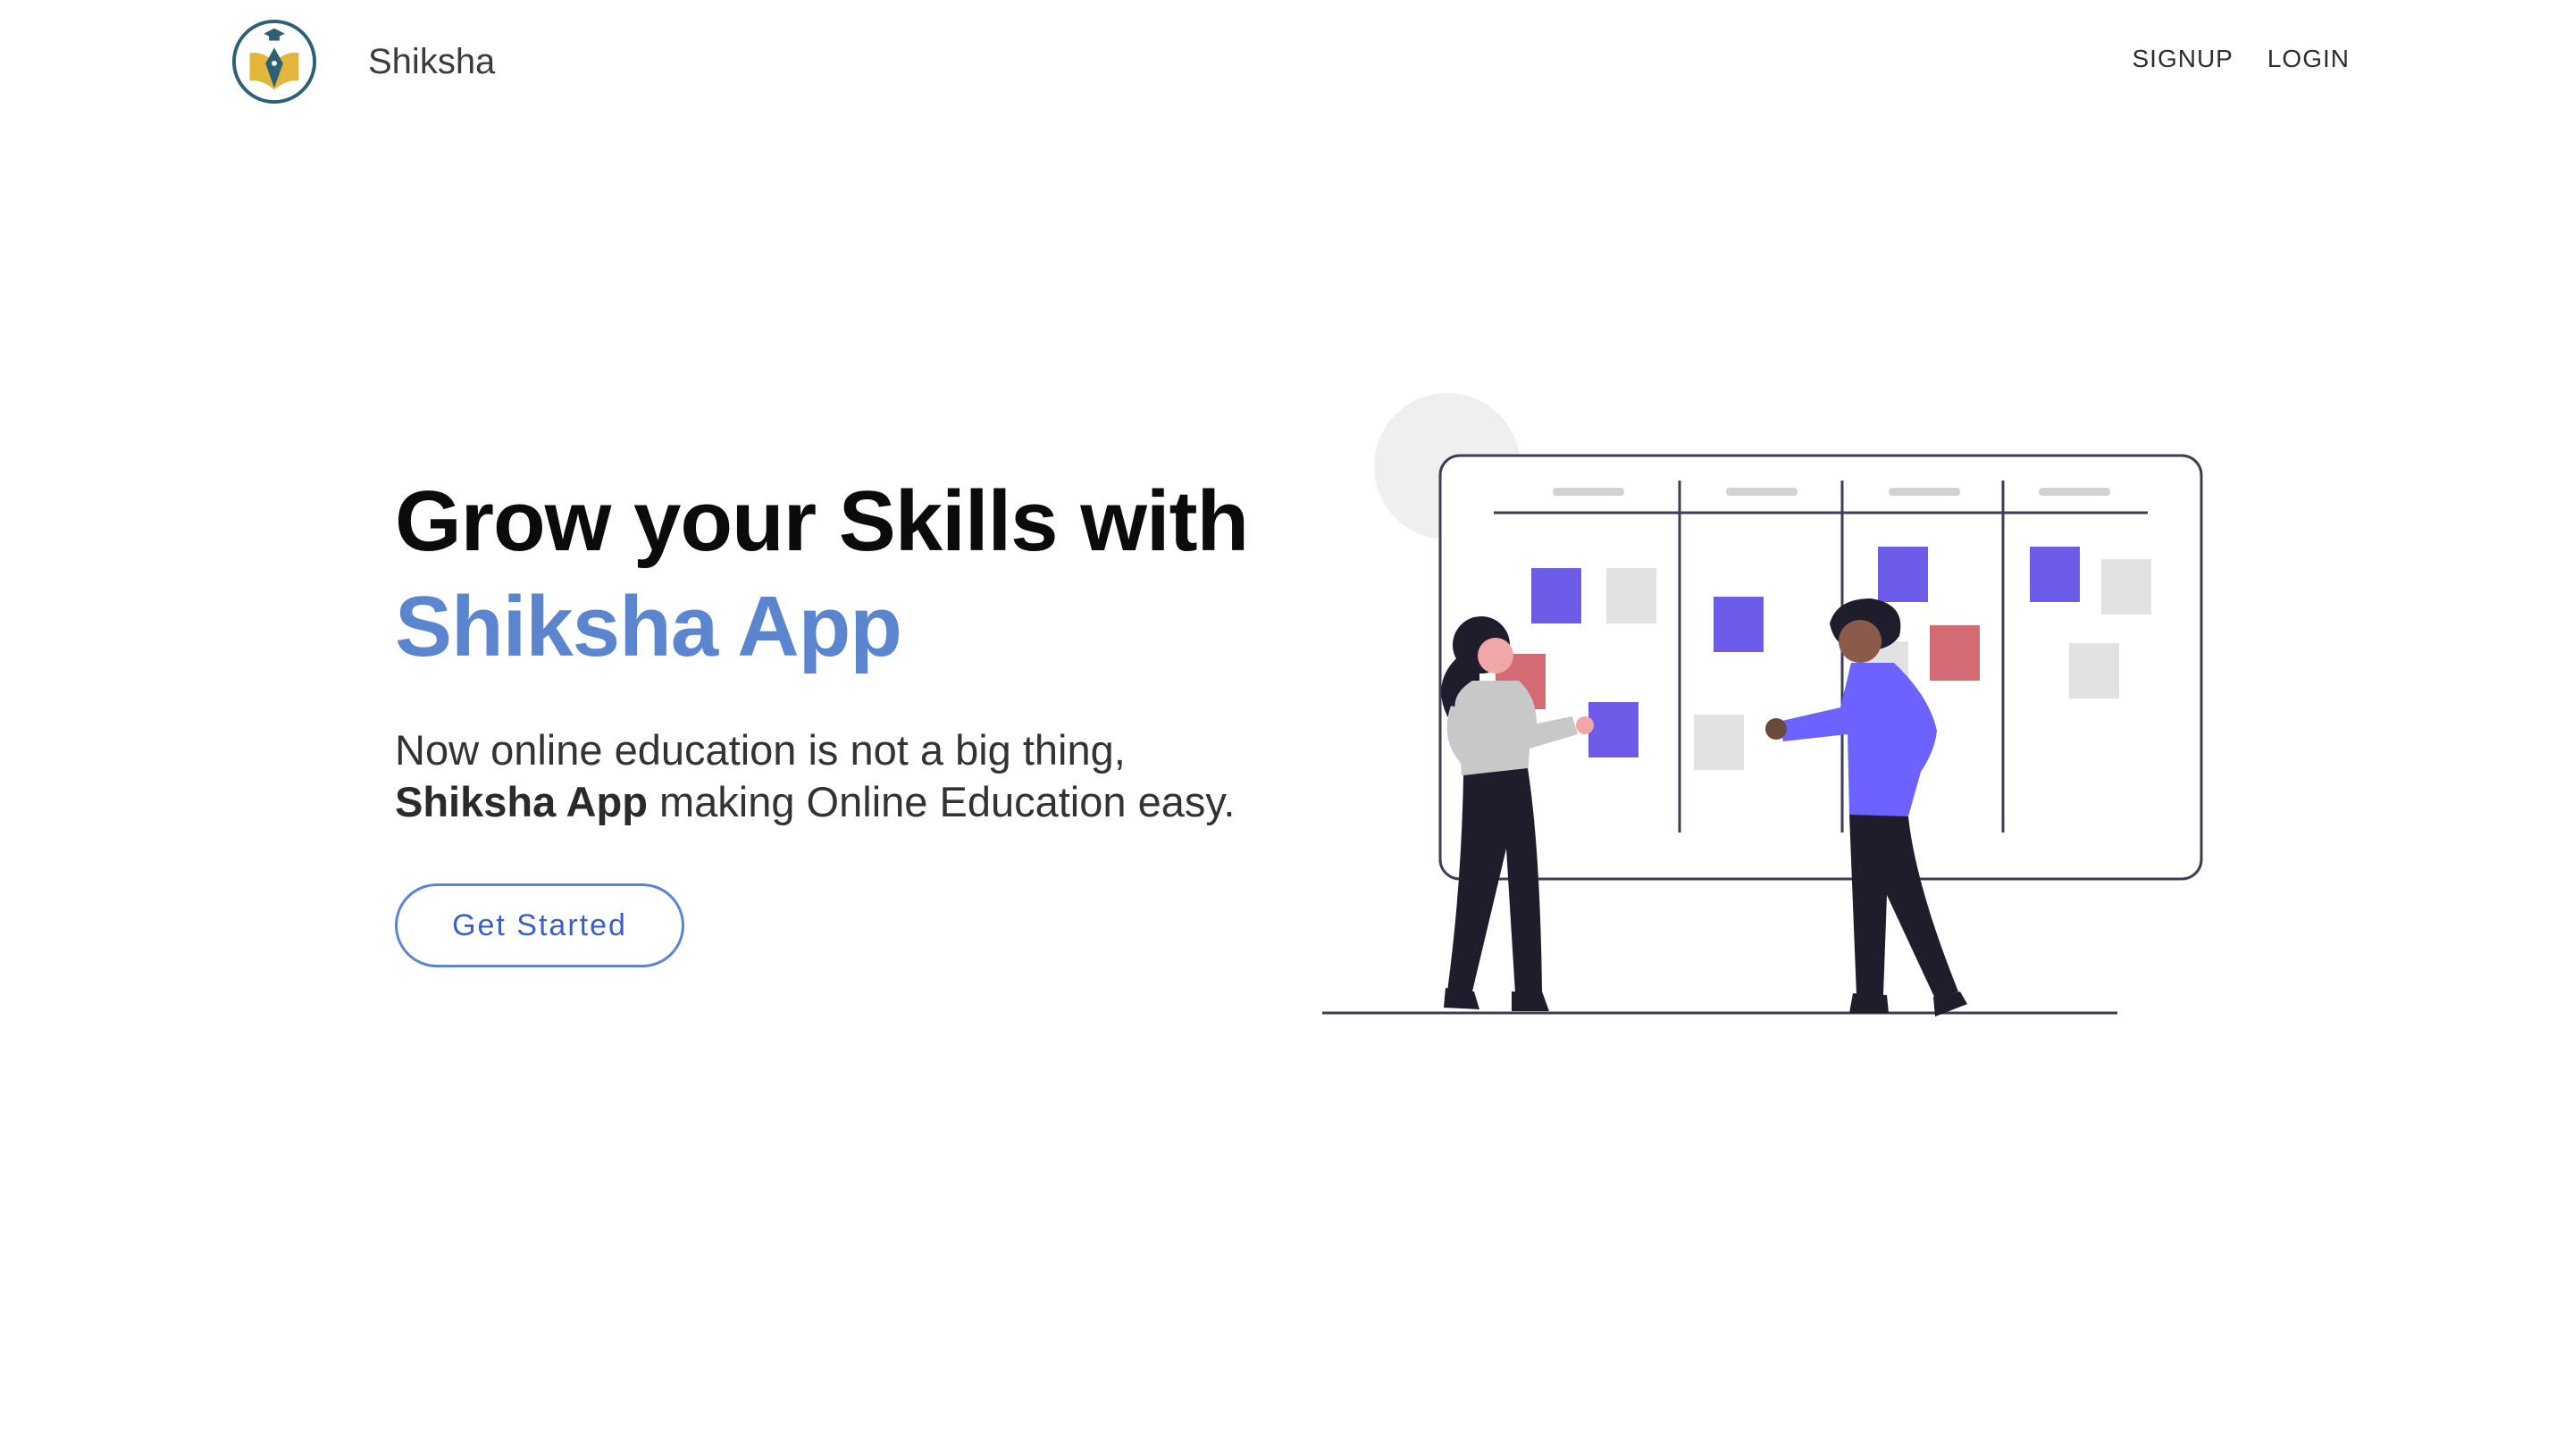  Describe the element at coordinates (2183, 59) in the screenshot. I see `signup-link: SIGNUP` at that location.